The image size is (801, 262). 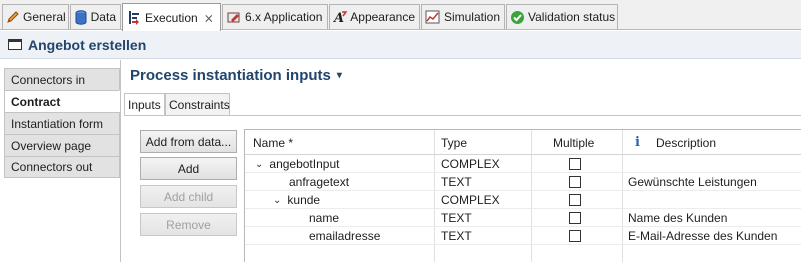 I want to click on row-name: angebotInput, so click(x=304, y=164).